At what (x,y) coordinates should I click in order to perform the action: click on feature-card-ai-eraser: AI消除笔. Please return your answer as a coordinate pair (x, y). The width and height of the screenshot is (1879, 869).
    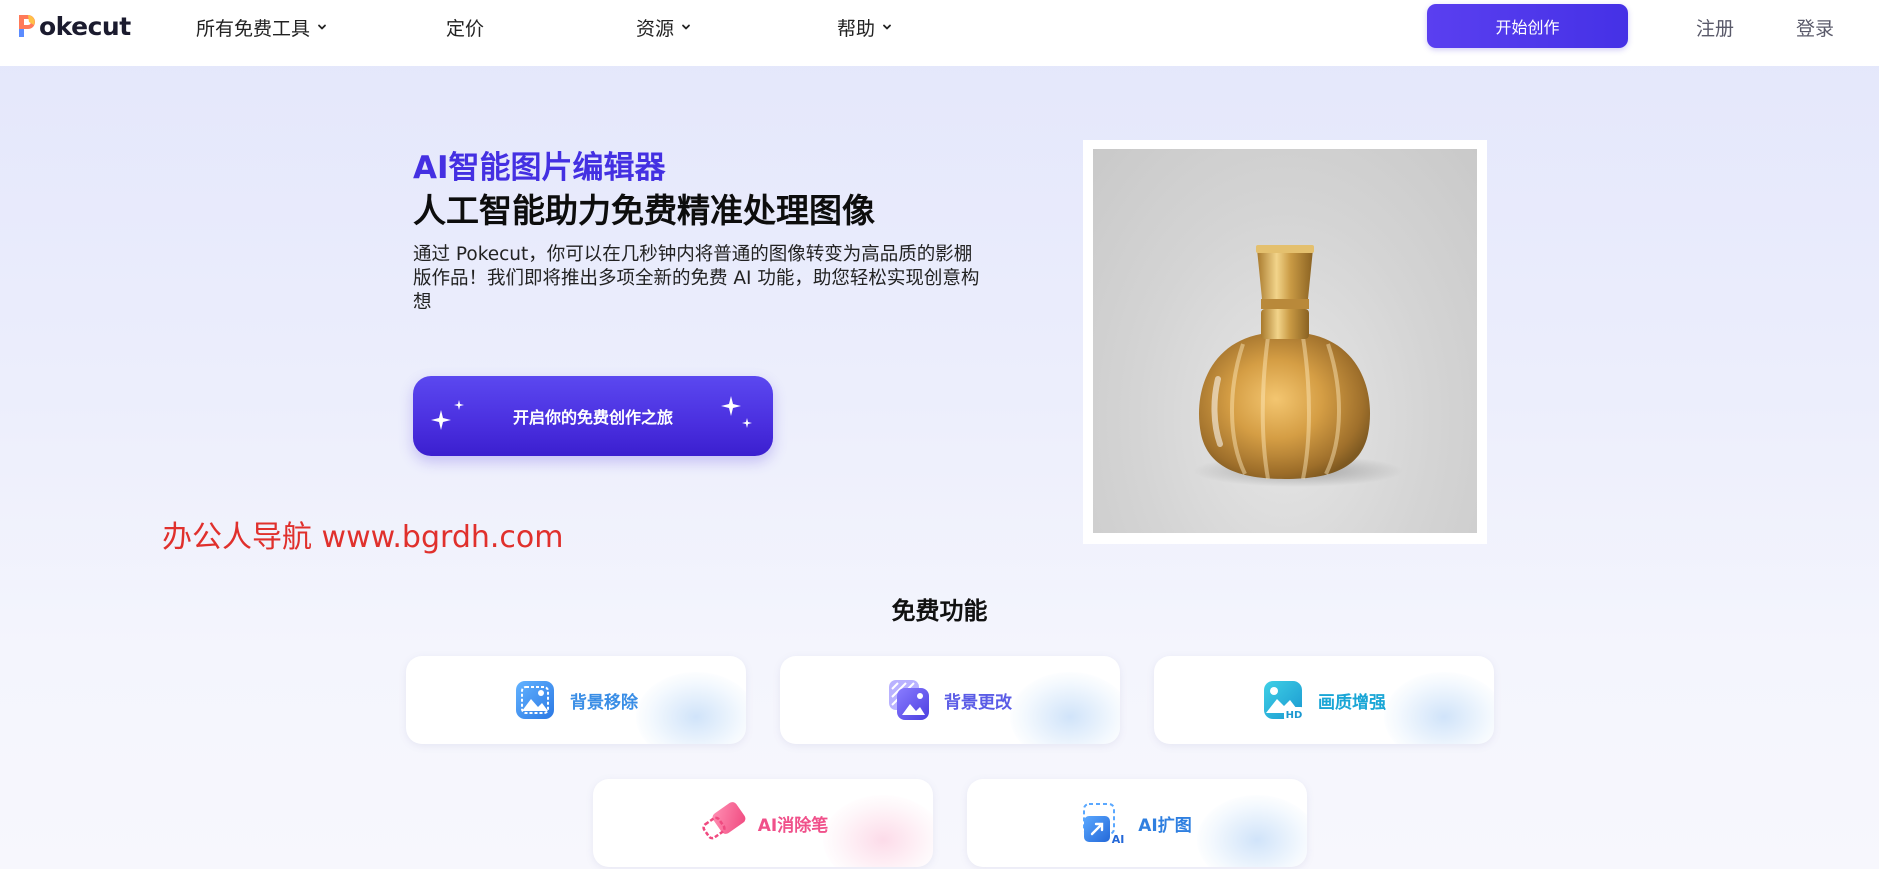
    Looking at the image, I should click on (763, 823).